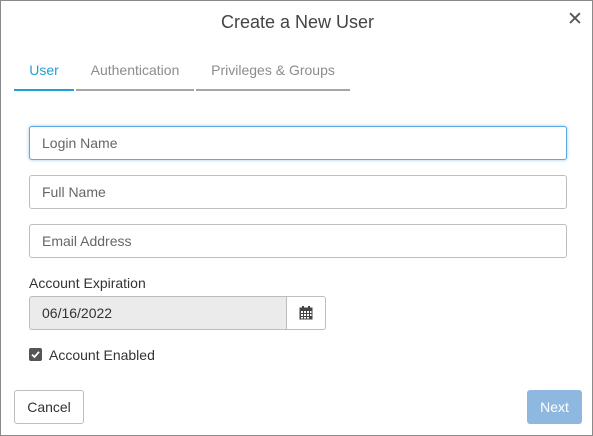 Image resolution: width=593 pixels, height=436 pixels. Describe the element at coordinates (298, 192) in the screenshot. I see `full-name-input` at that location.